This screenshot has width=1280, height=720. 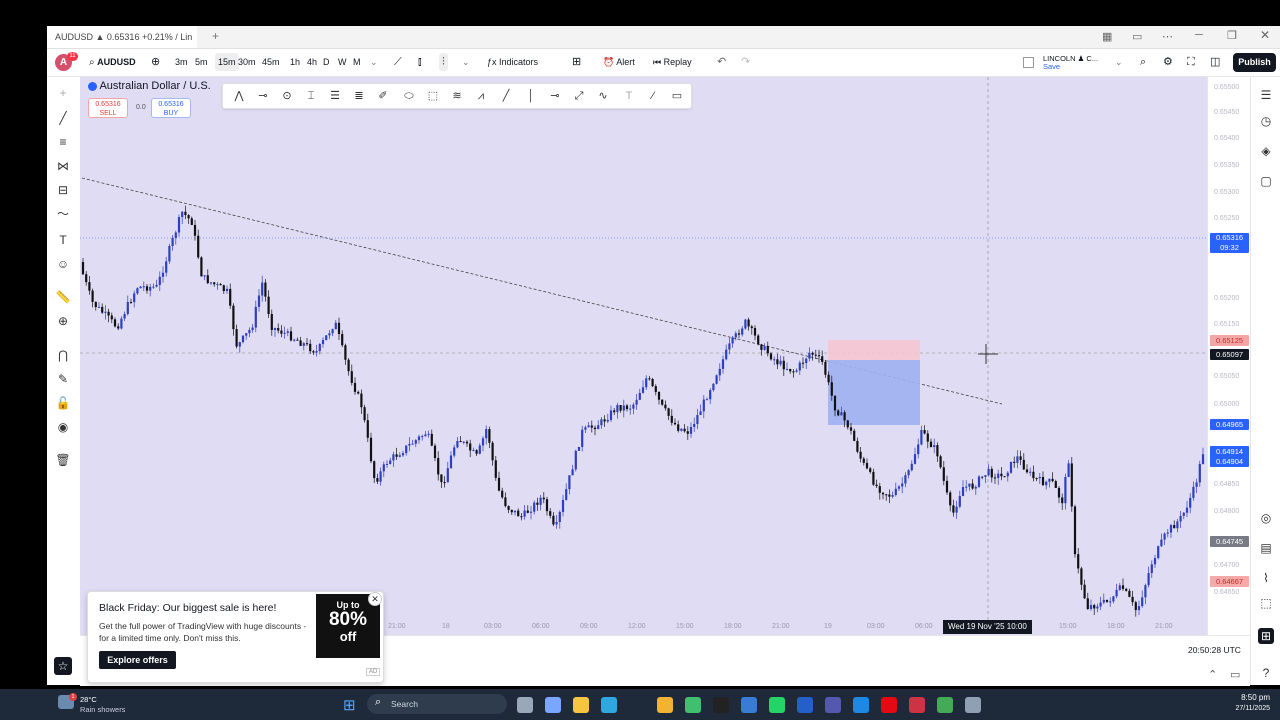 What do you see at coordinates (1266, 151) in the screenshot?
I see `layers-icon: ◈` at bounding box center [1266, 151].